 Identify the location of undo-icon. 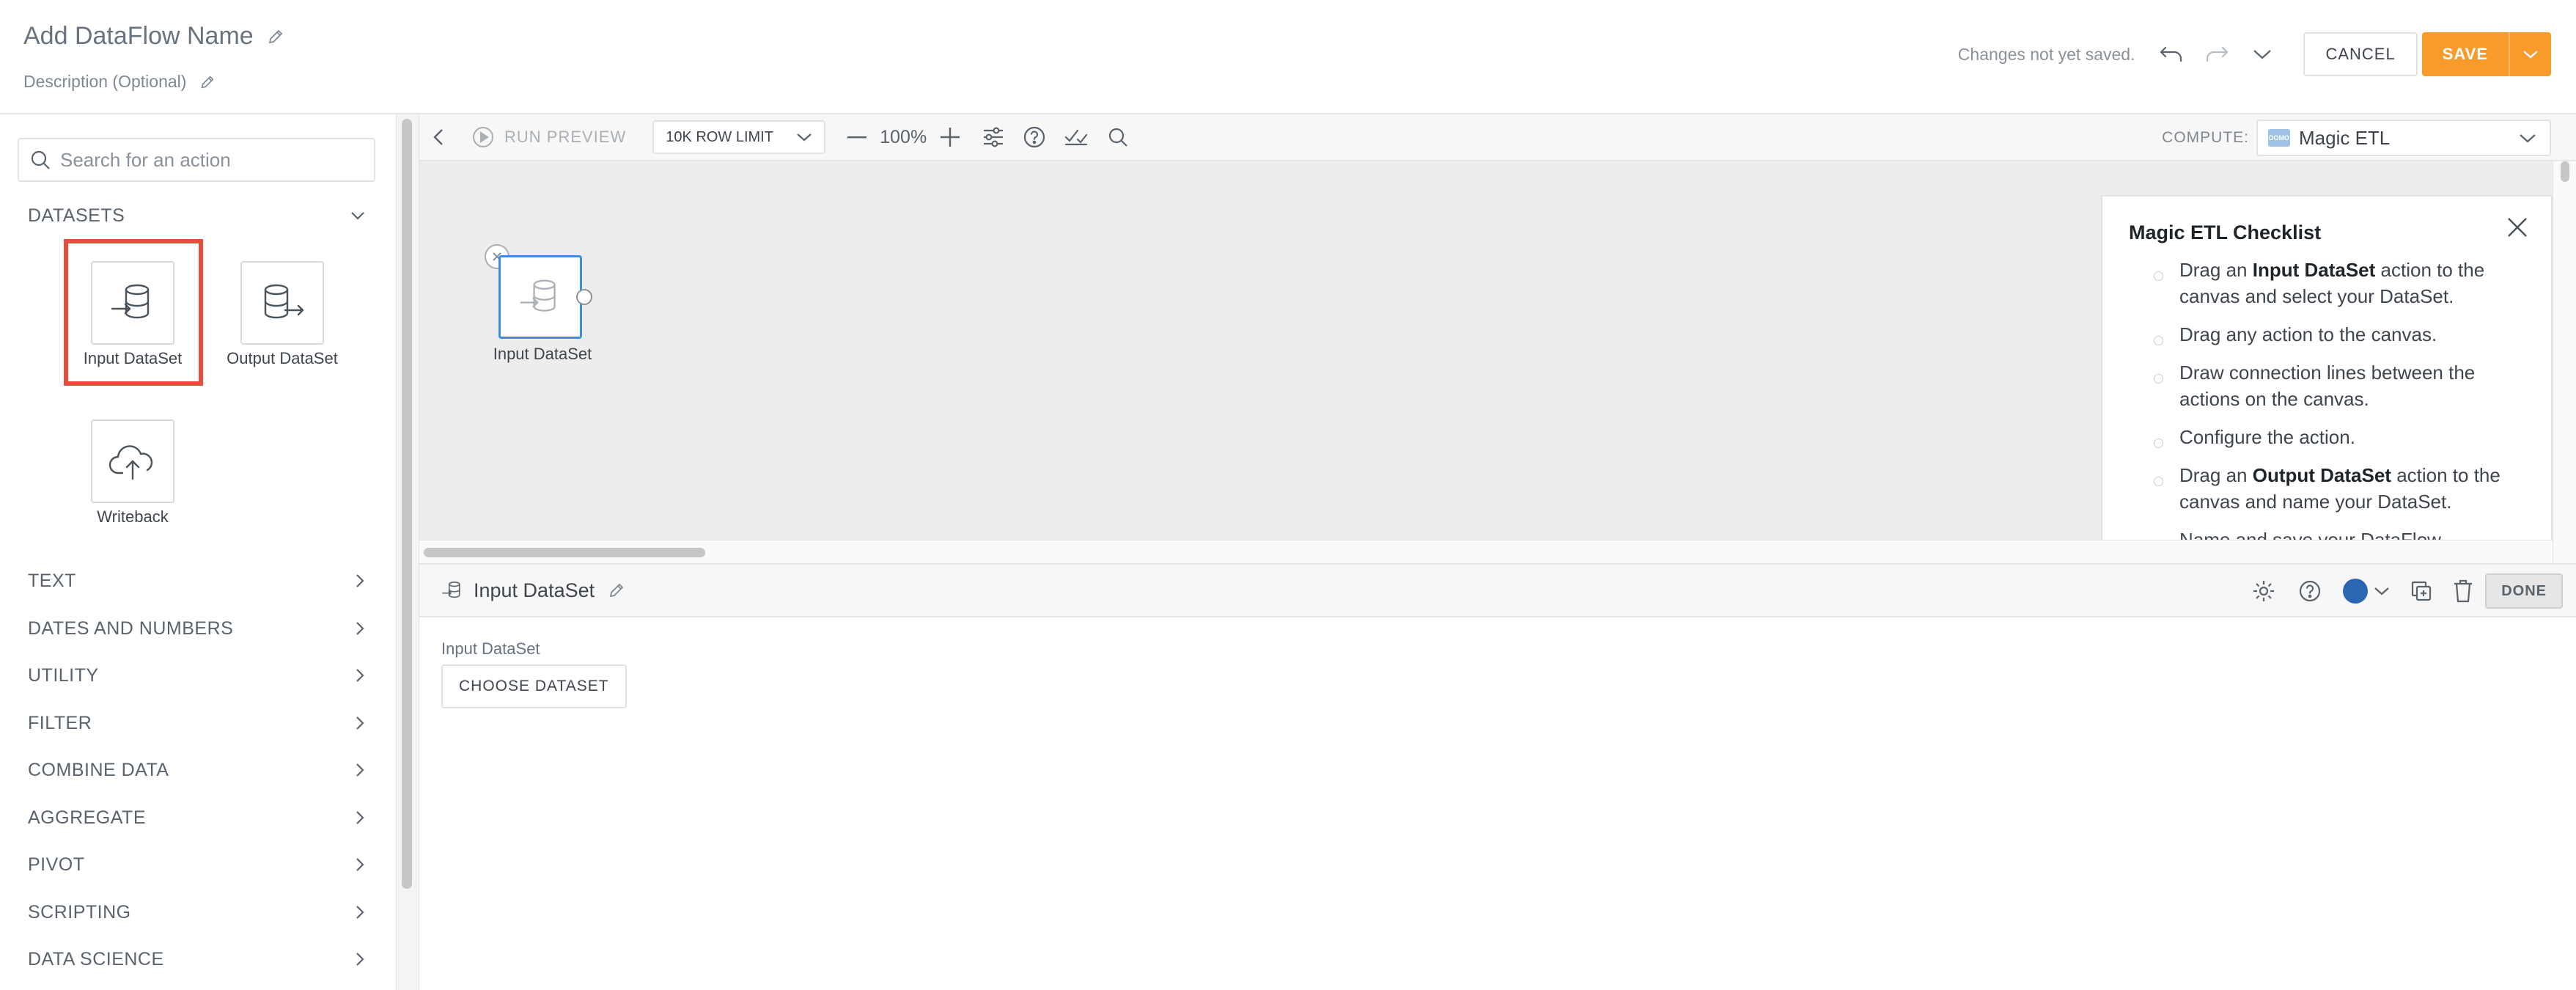
(2171, 54).